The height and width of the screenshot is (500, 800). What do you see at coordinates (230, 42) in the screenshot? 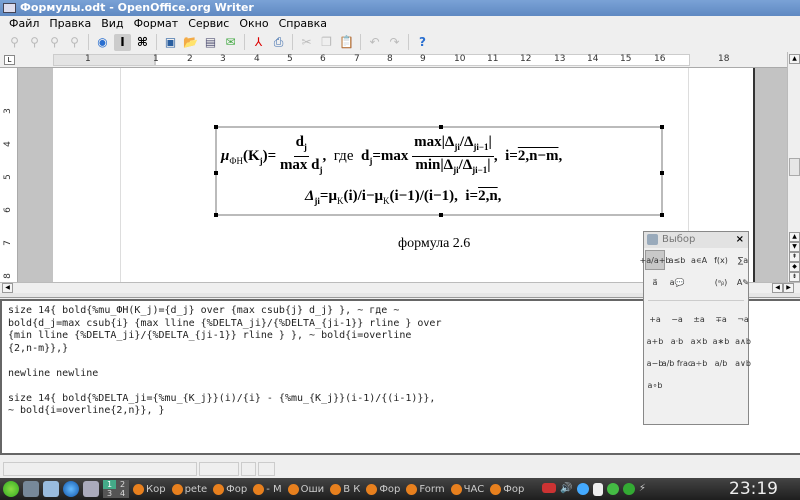
I see `email-icon: ✉` at bounding box center [230, 42].